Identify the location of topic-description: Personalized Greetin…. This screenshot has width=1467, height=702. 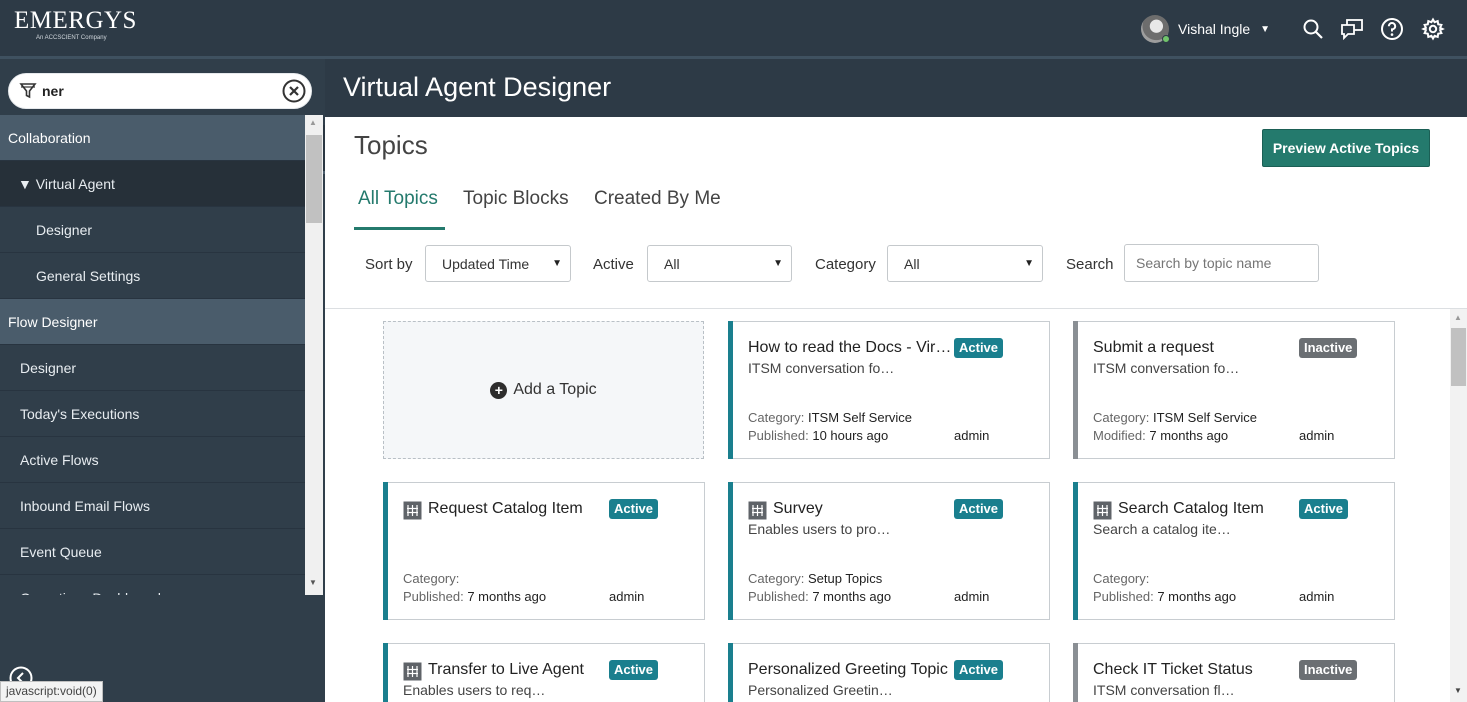
(820, 690).